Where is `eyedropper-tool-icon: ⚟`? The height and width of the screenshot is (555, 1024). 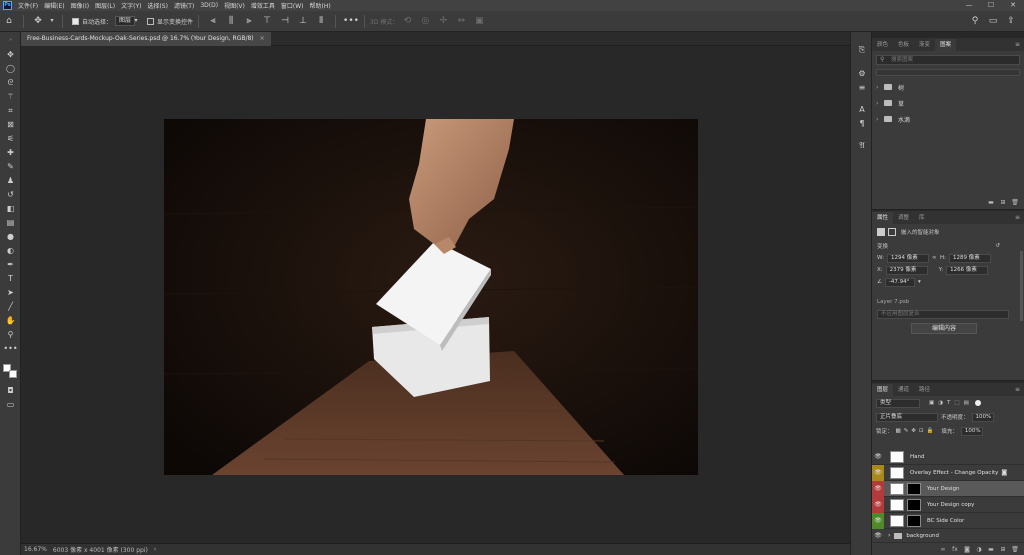
eyedropper-tool-icon: ⚟ is located at coordinates (10, 138).